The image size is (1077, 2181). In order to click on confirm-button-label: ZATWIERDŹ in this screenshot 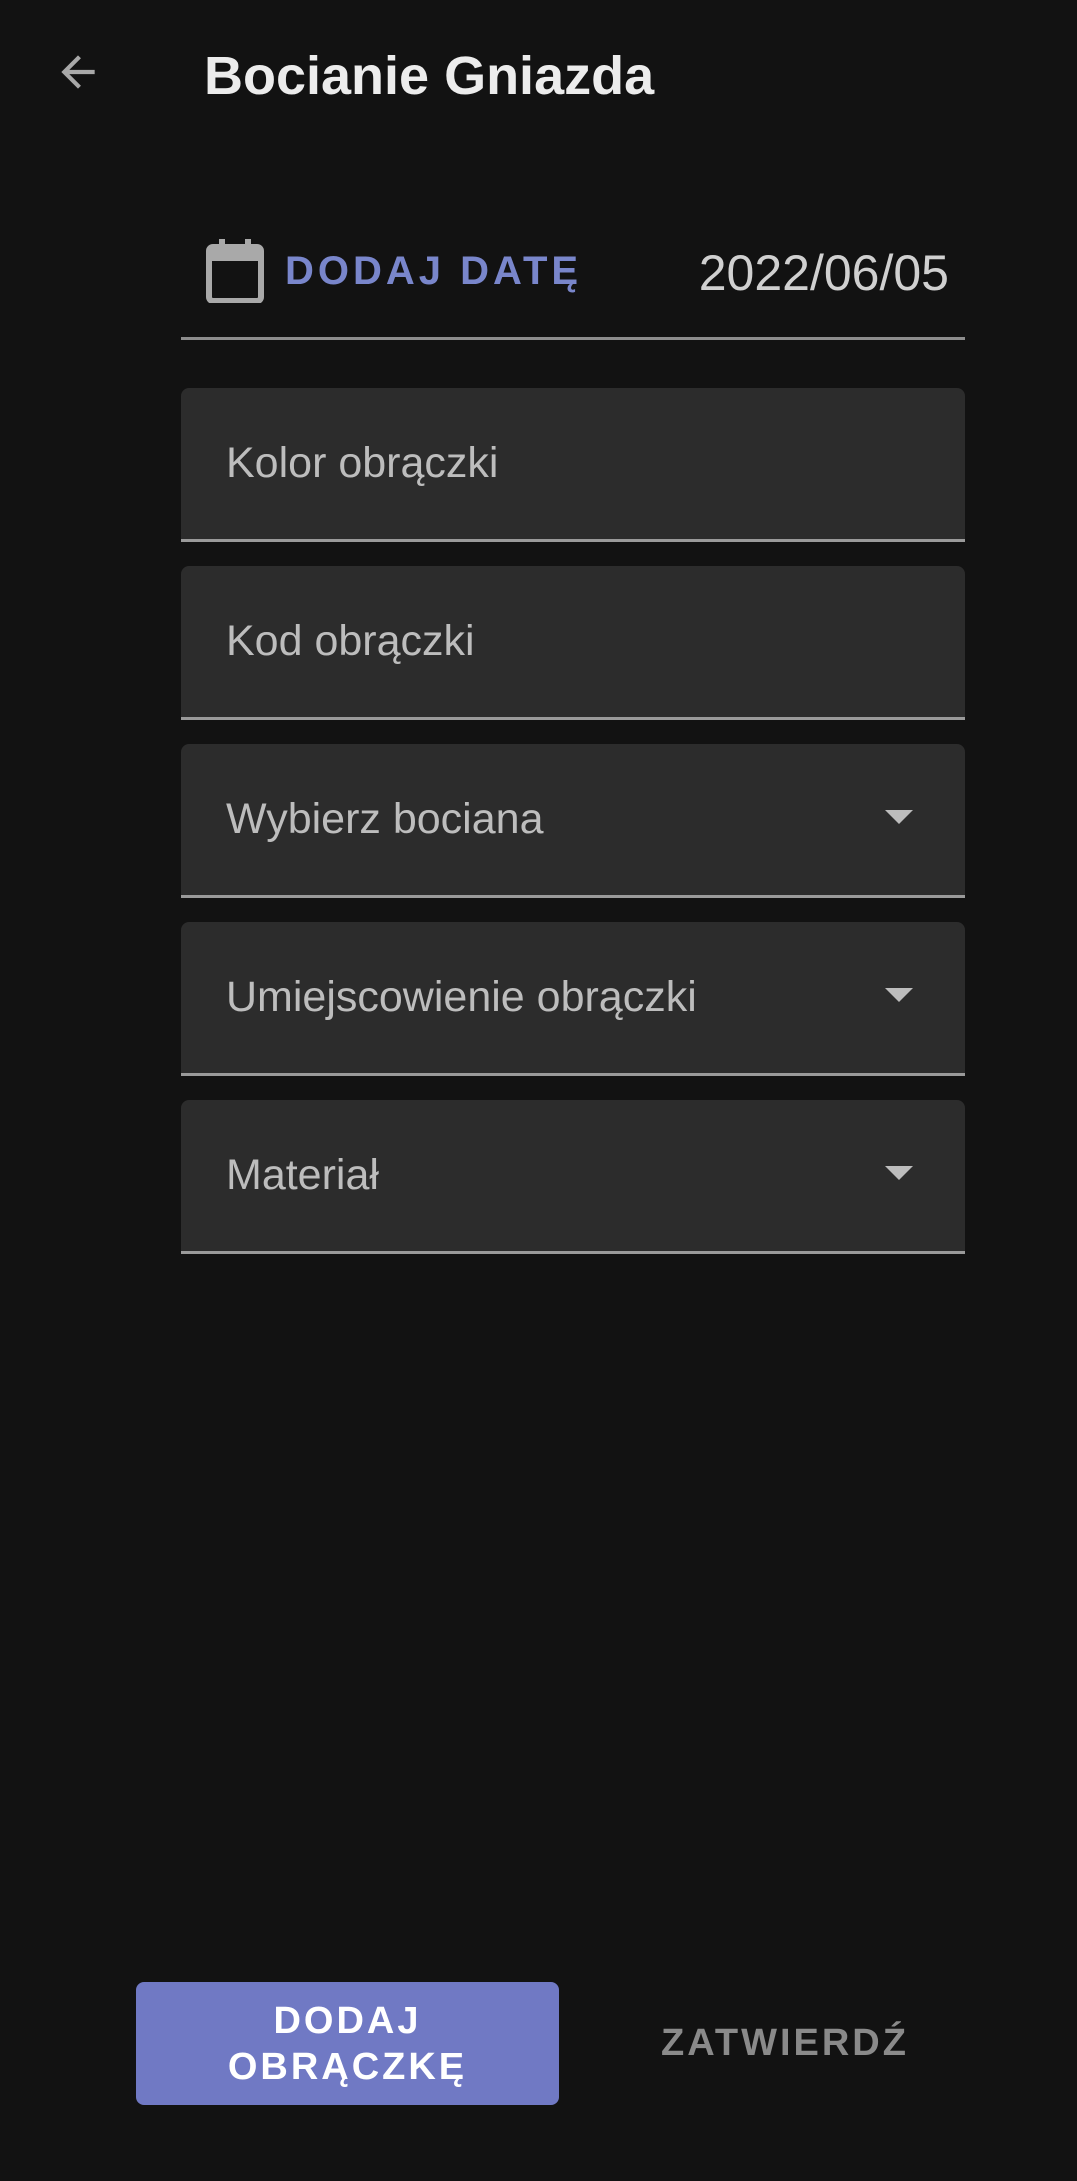, I will do `click(785, 2043)`.